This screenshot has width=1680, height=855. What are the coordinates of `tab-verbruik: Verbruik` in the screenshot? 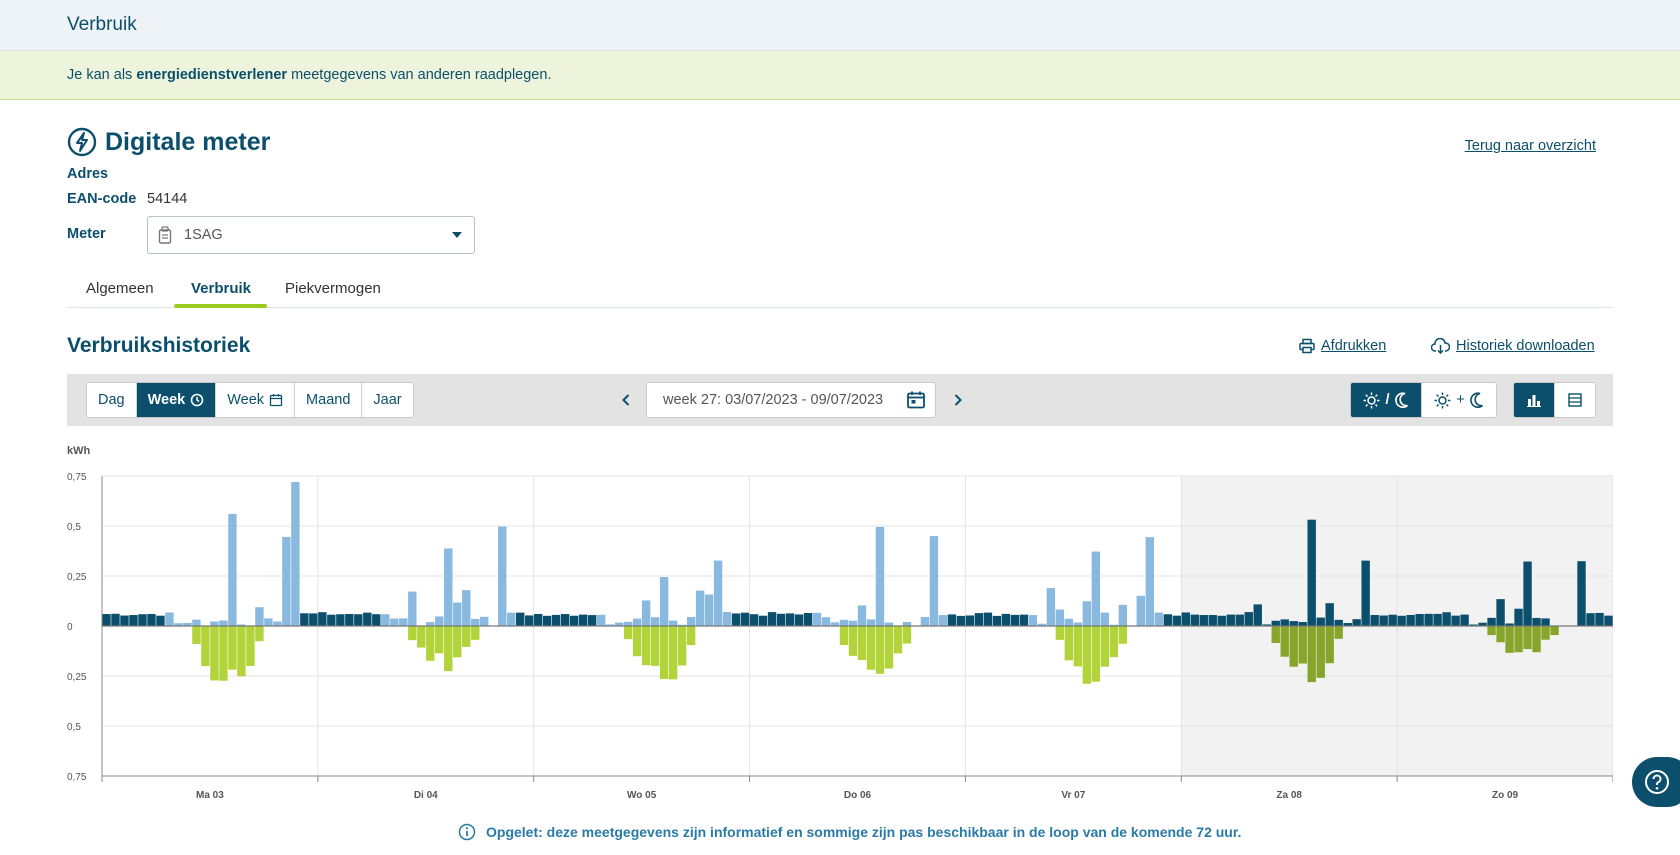 It's located at (221, 288).